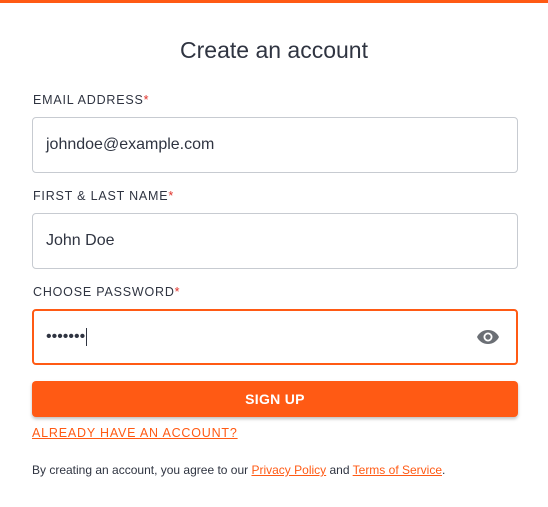 This screenshot has height=507, width=548. I want to click on name-value: John Doe, so click(80, 240).